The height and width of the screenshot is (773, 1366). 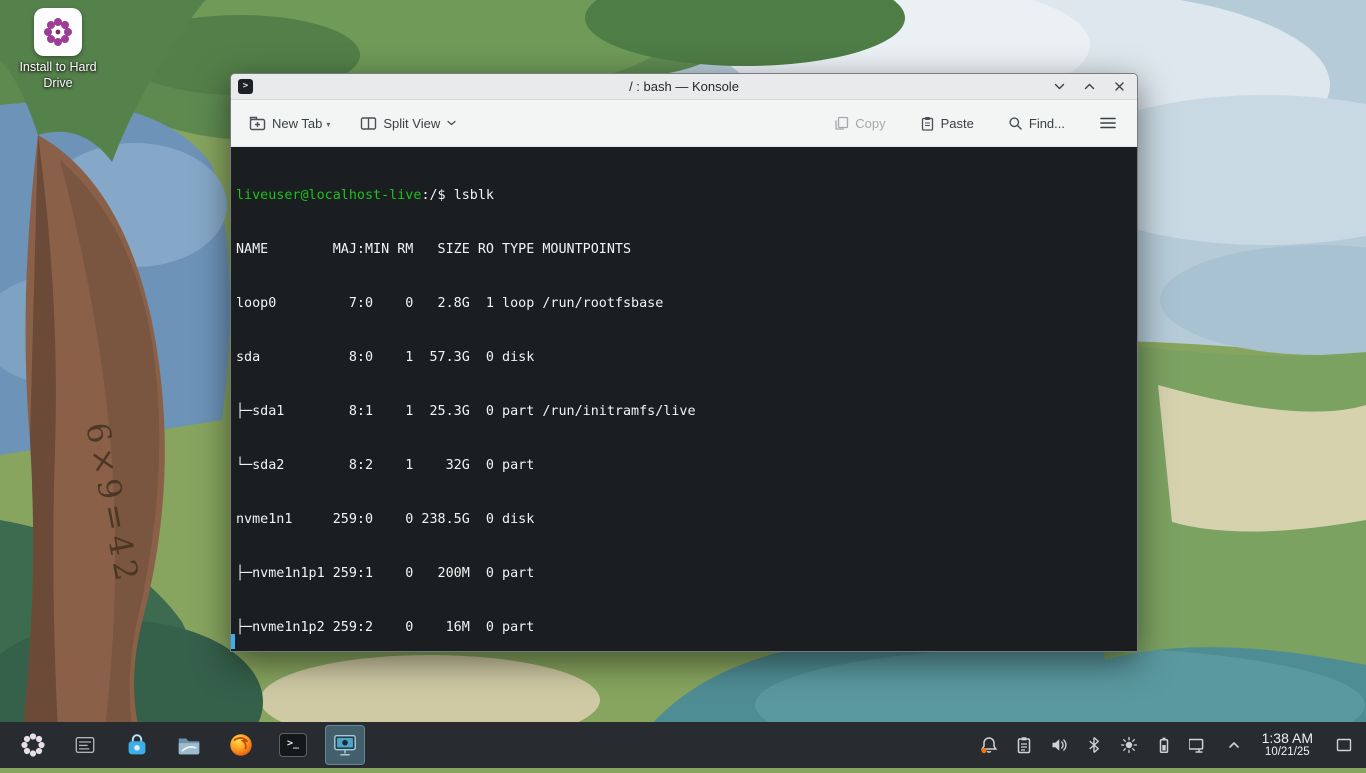 I want to click on discover-launcher, so click(x=137, y=745).